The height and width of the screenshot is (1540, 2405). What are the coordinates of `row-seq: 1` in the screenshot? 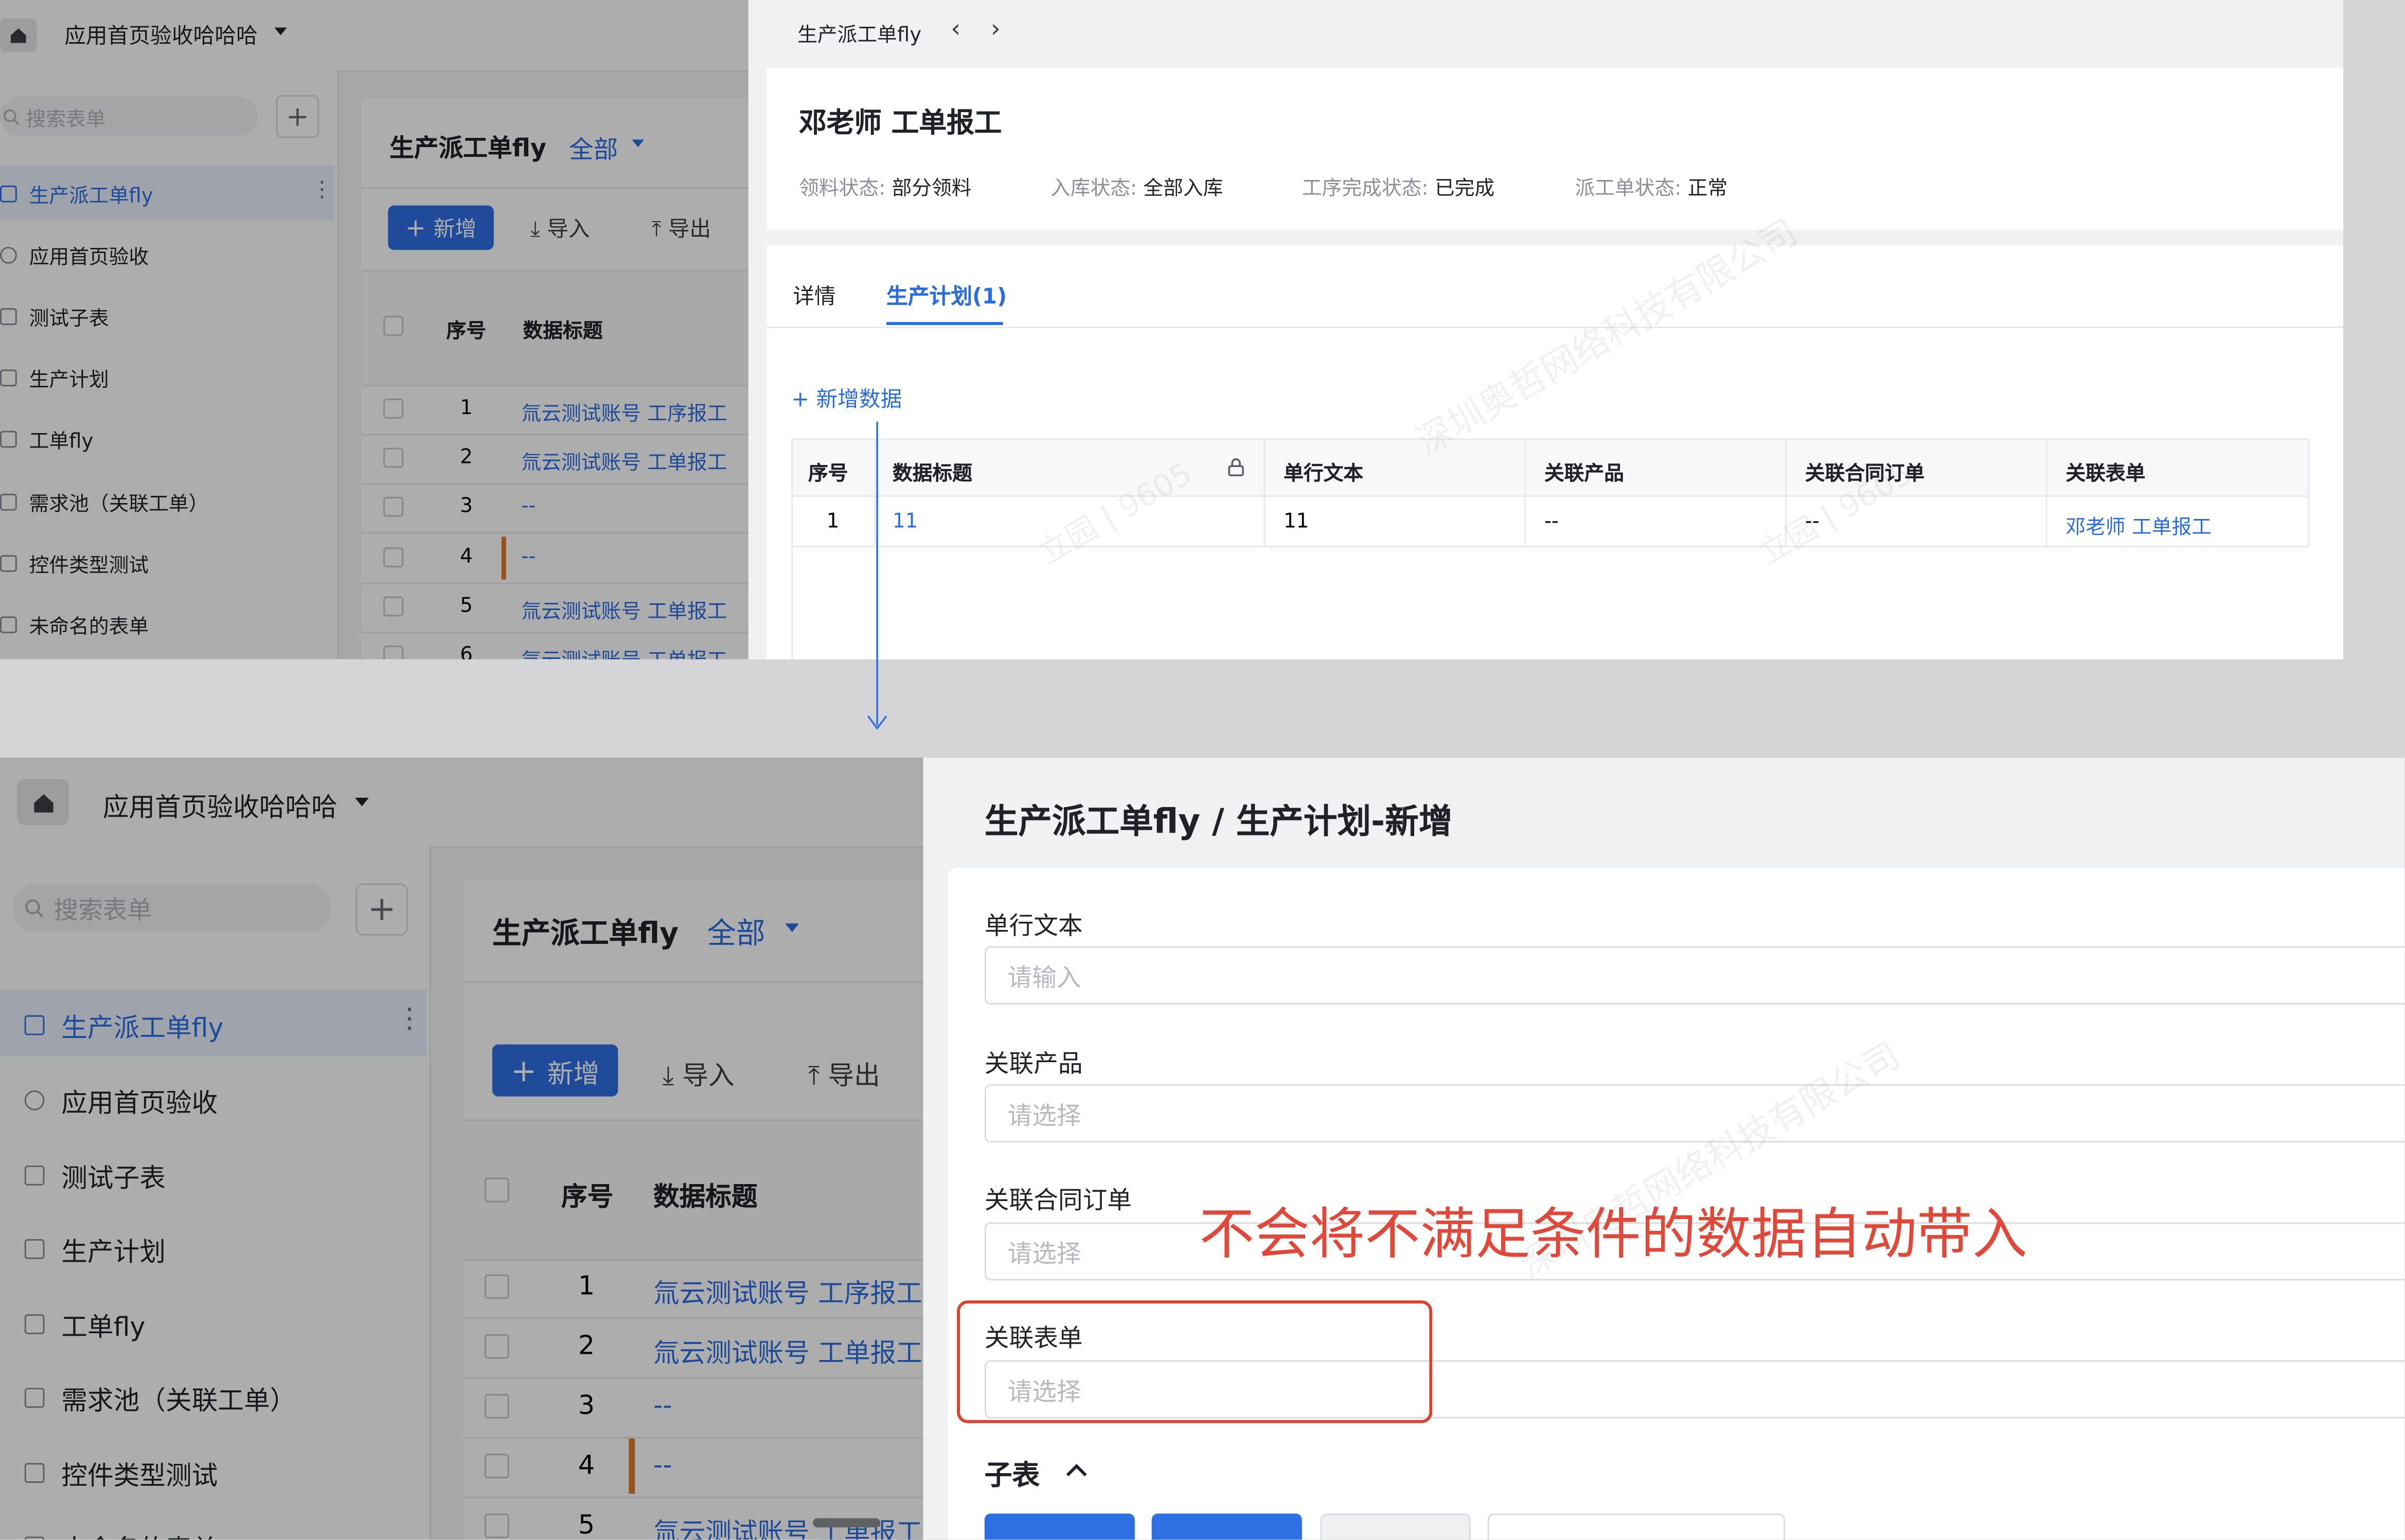 It's located at (466, 409).